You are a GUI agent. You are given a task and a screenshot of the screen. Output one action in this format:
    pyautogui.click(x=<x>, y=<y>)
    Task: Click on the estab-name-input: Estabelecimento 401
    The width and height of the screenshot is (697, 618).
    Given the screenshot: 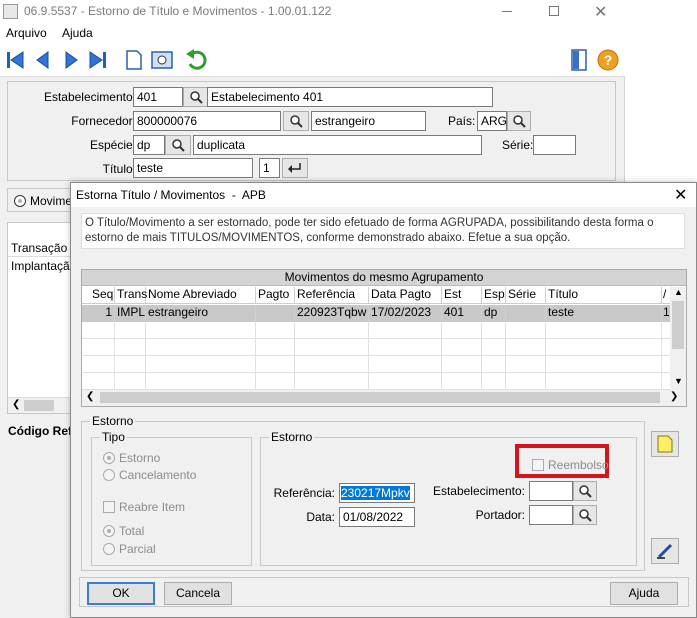 What is the action you would take?
    pyautogui.click(x=350, y=97)
    